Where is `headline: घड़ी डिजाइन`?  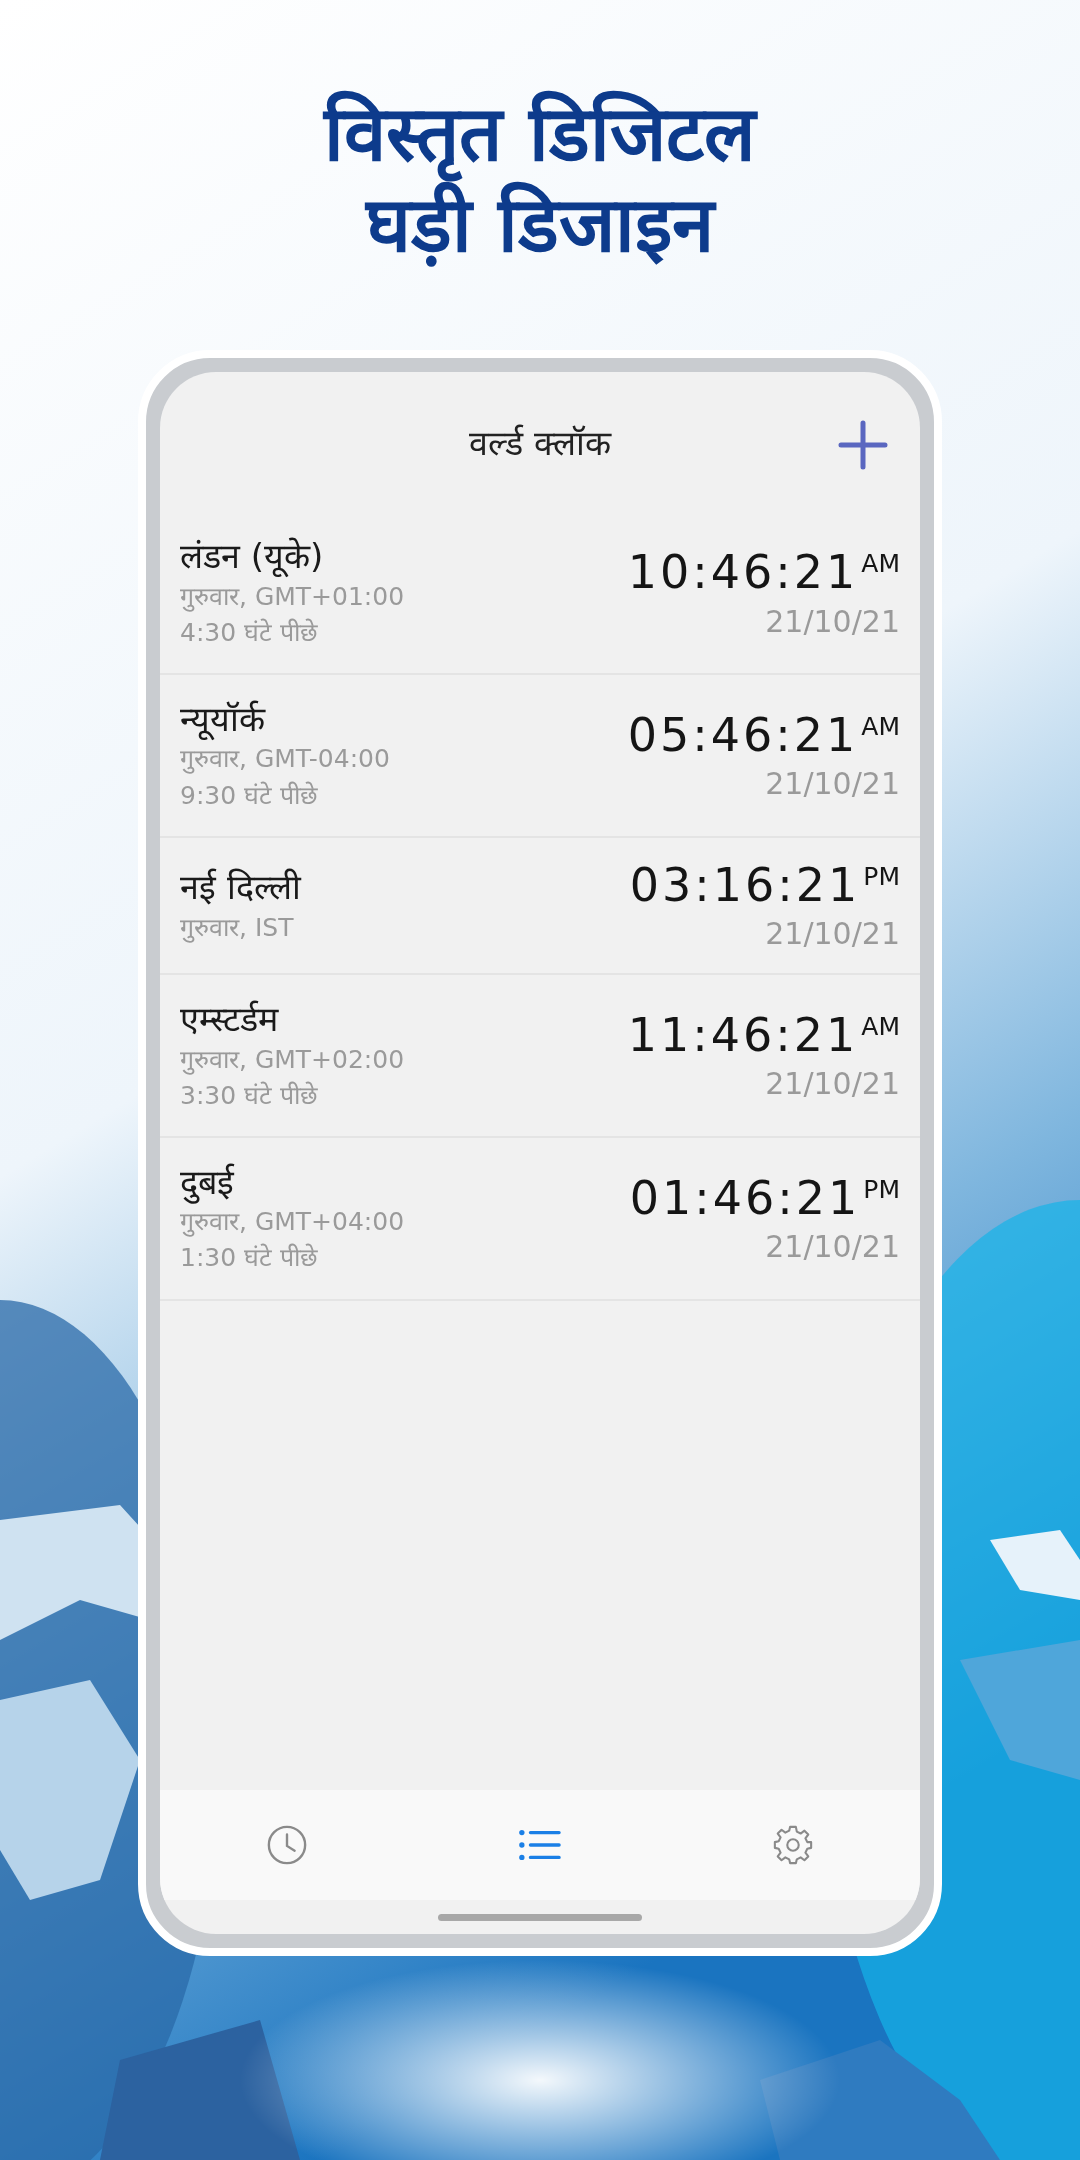
headline: घड़ी डिजाइन is located at coordinates (540, 225).